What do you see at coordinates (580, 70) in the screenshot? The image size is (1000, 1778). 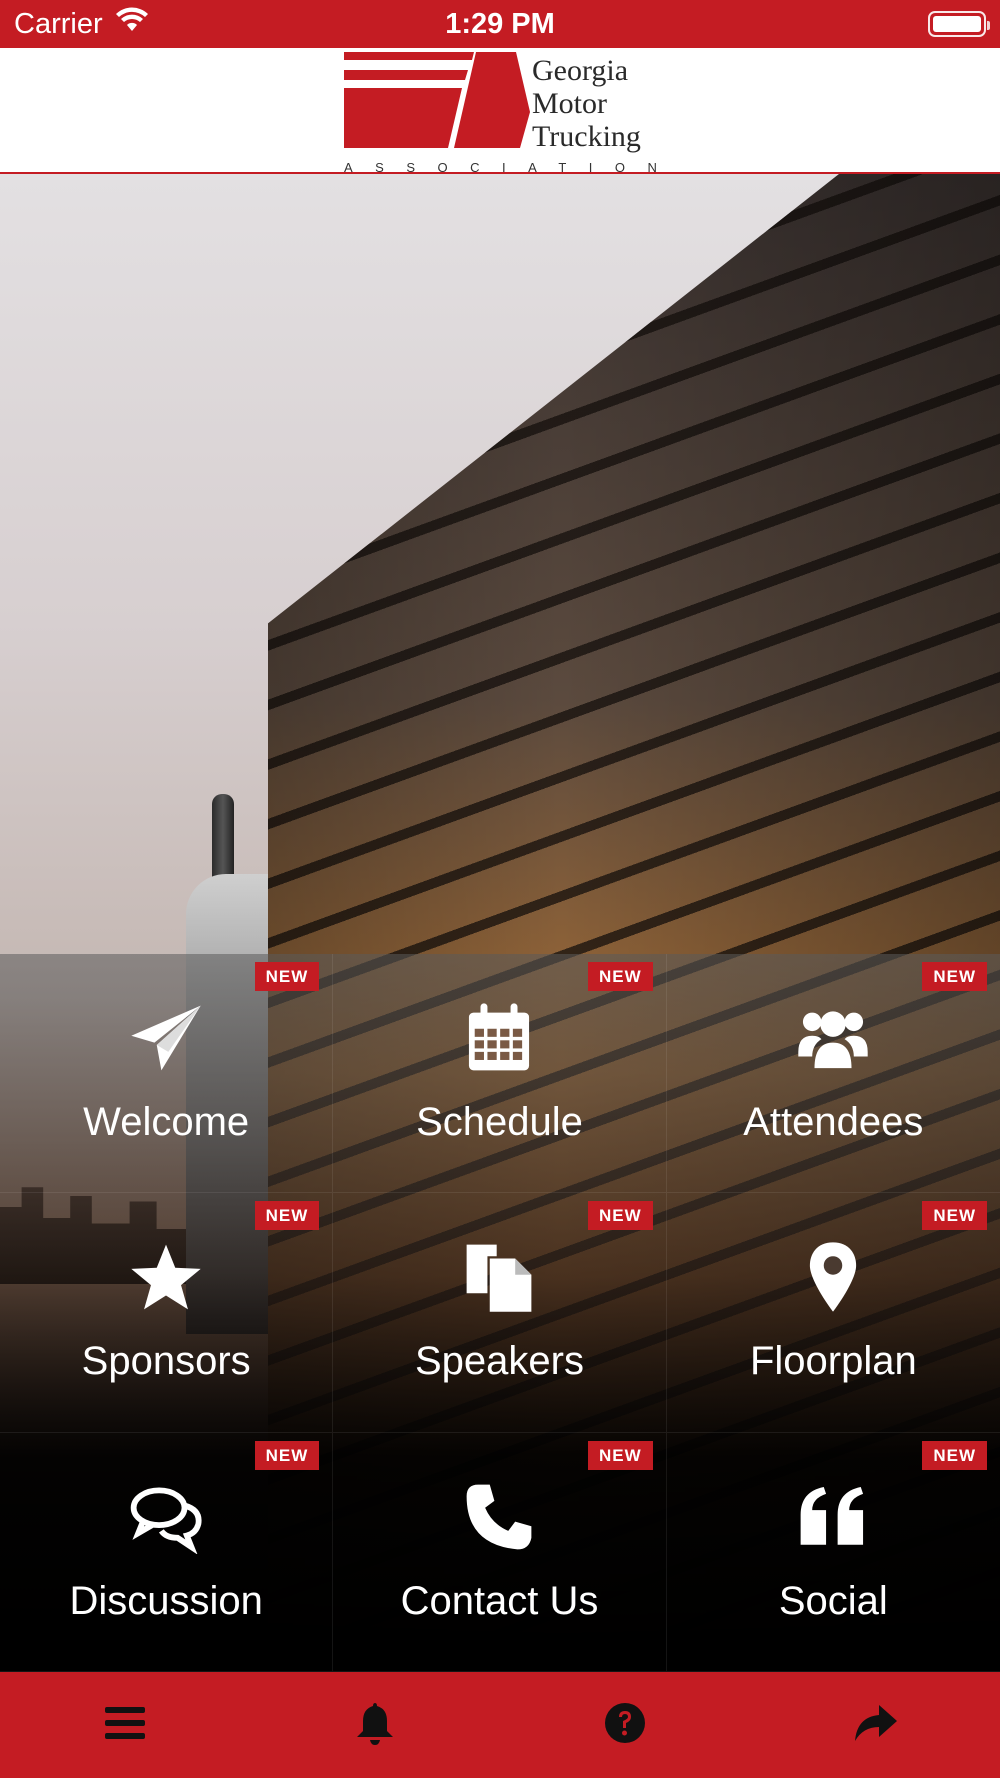 I see `logo-line-georgia: Georgia` at bounding box center [580, 70].